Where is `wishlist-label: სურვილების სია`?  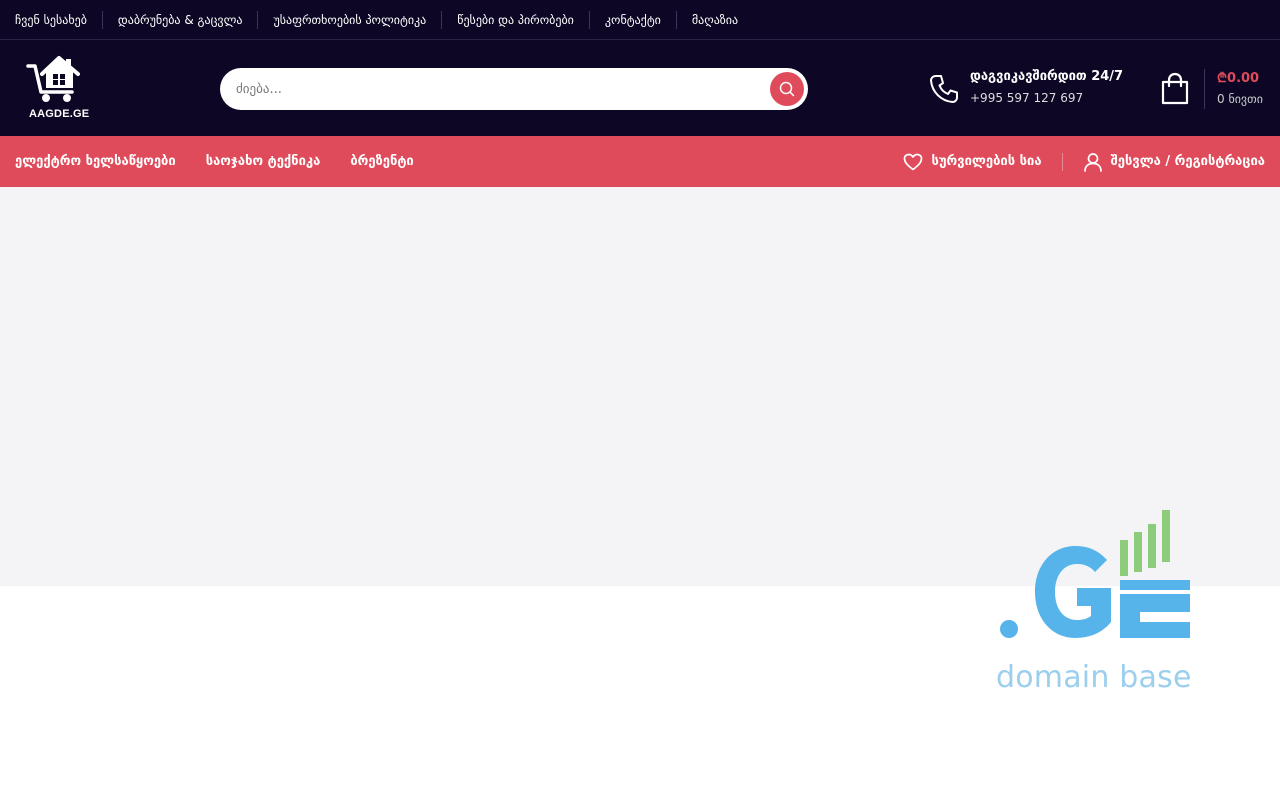 wishlist-label: სურვილების სია is located at coordinates (986, 161).